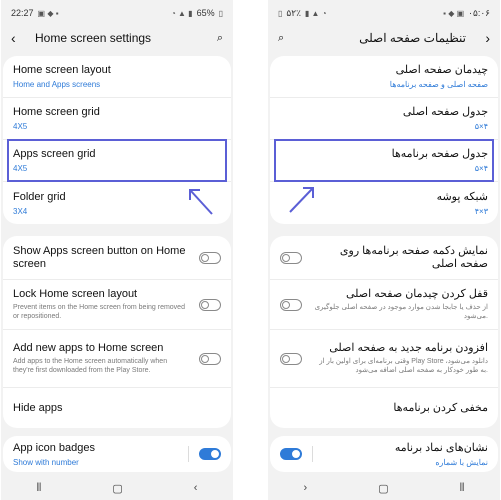  I want to click on item-label: Hide apps, so click(38, 407).